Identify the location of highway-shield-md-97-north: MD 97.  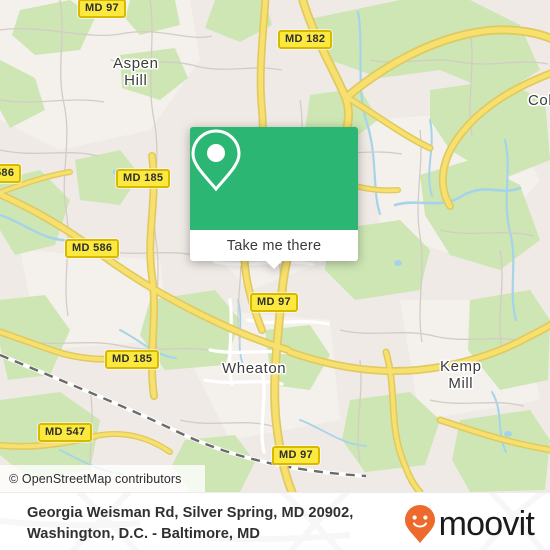
(102, 9).